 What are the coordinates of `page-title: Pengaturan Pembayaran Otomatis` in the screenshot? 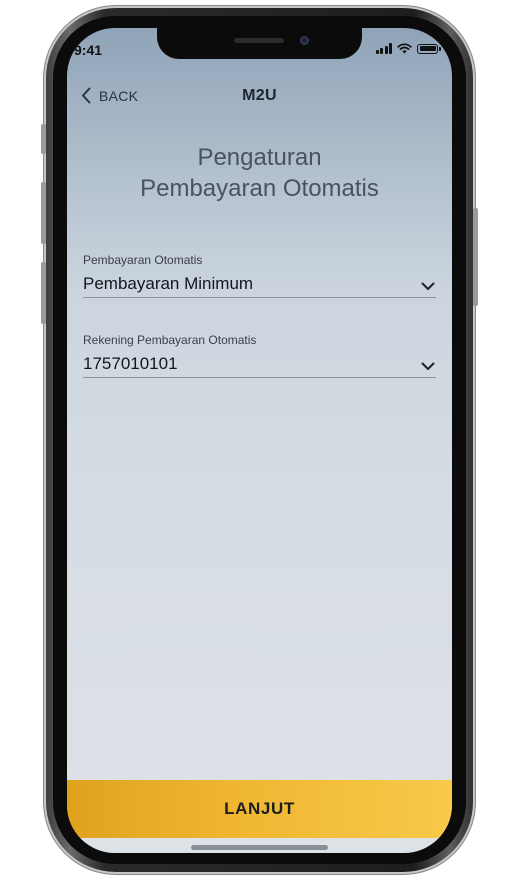 It's located at (259, 173).